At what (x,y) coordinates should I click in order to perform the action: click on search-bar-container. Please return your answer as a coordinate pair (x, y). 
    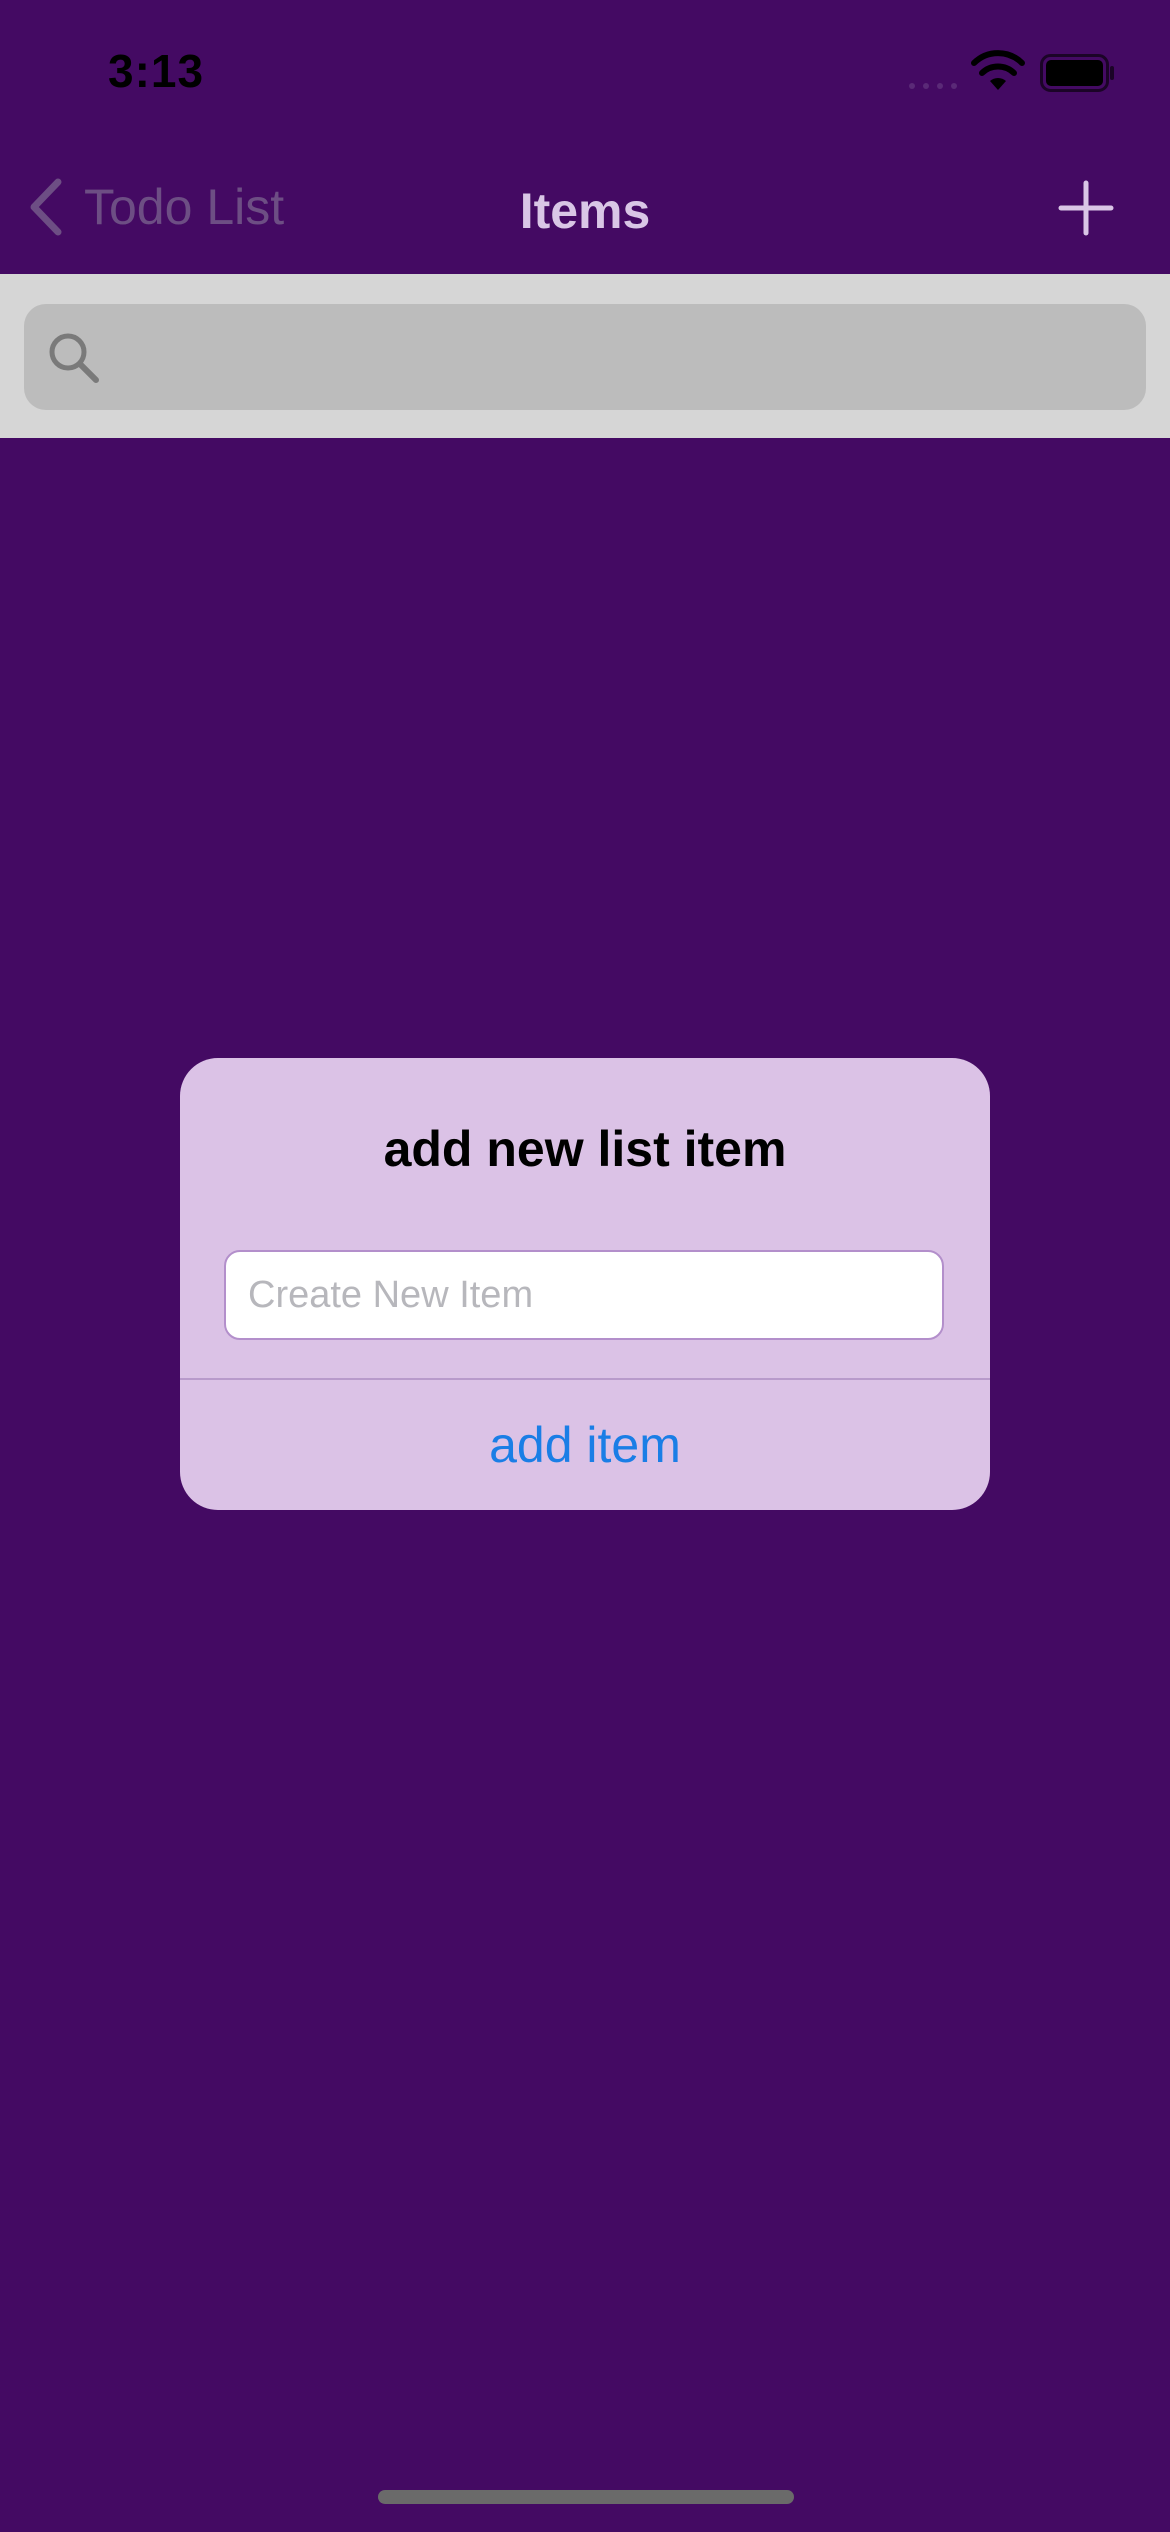
    Looking at the image, I should click on (585, 356).